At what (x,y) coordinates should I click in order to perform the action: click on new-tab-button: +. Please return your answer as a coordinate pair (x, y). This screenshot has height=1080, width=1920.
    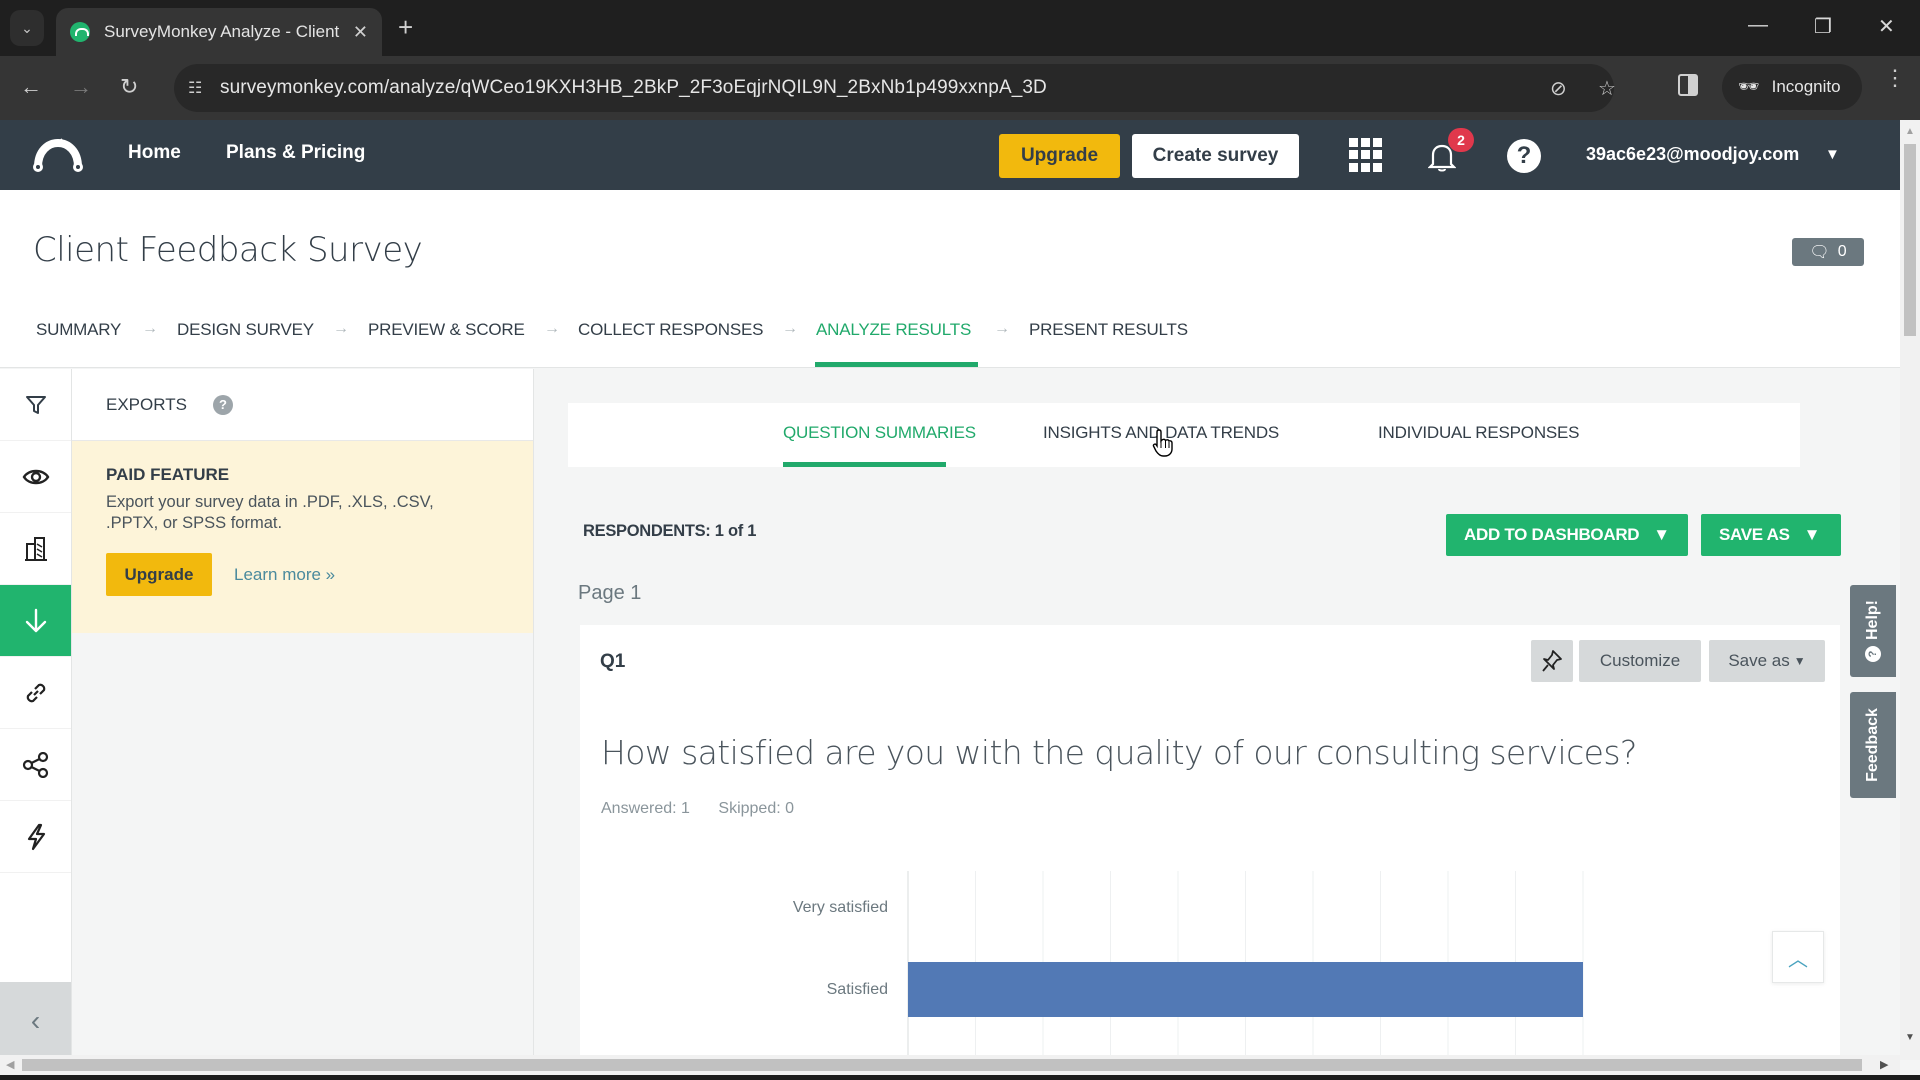
    Looking at the image, I should click on (405, 27).